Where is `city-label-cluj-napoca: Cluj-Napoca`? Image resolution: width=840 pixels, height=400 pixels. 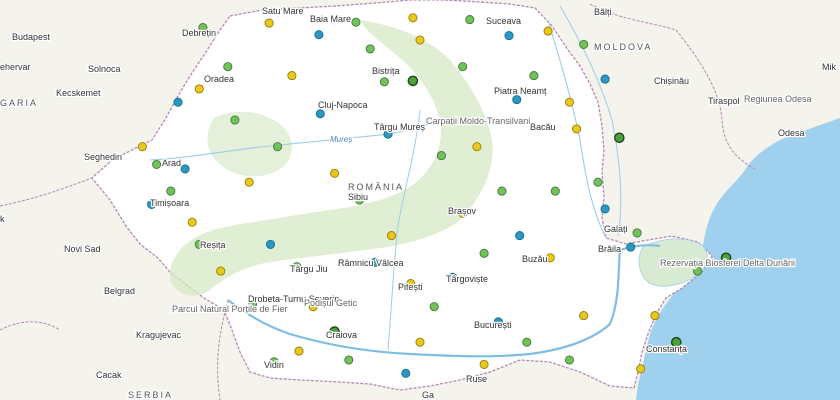
city-label-cluj-napoca: Cluj-Napoca is located at coordinates (343, 105).